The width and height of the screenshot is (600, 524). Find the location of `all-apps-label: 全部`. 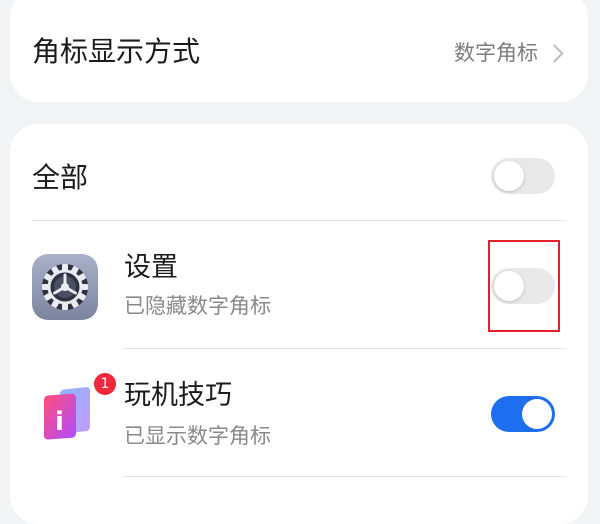

all-apps-label: 全部 is located at coordinates (60, 177).